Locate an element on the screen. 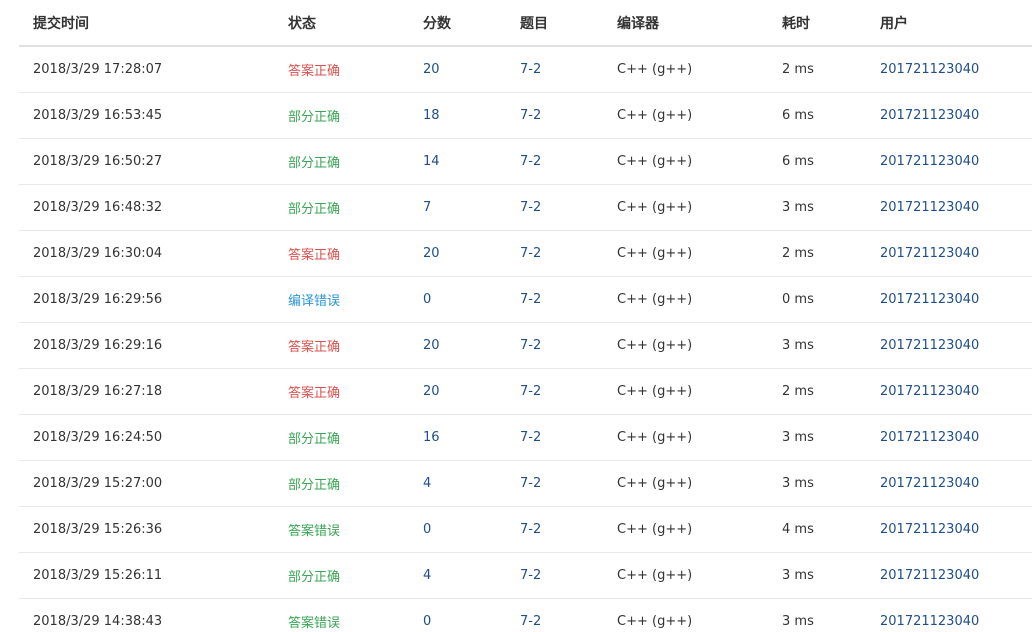  status-link: 编译错误 is located at coordinates (314, 301).